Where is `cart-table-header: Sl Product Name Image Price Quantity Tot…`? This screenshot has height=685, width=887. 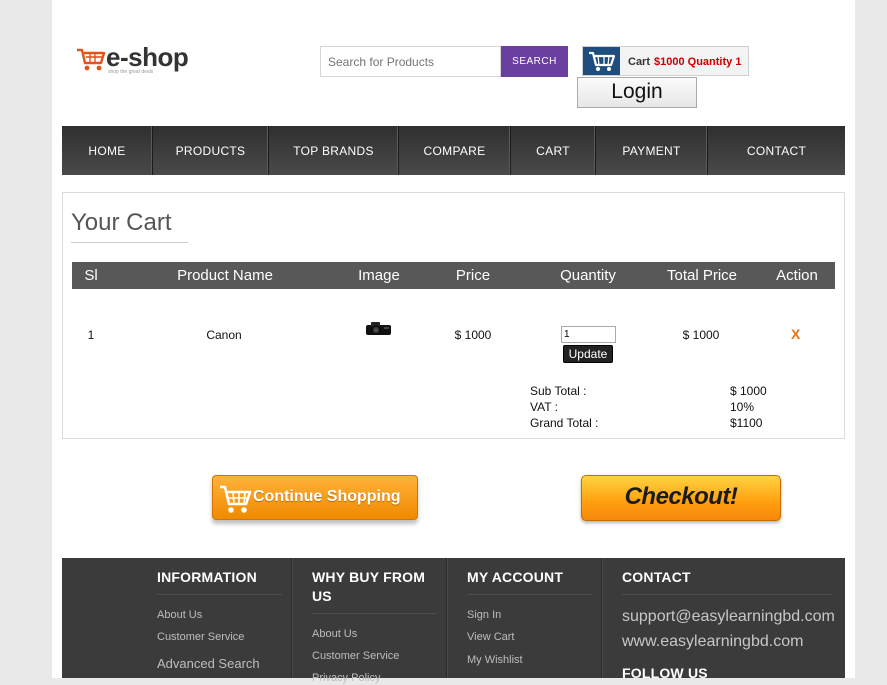 cart-table-header: Sl Product Name Image Price Quantity Tot… is located at coordinates (453, 275).